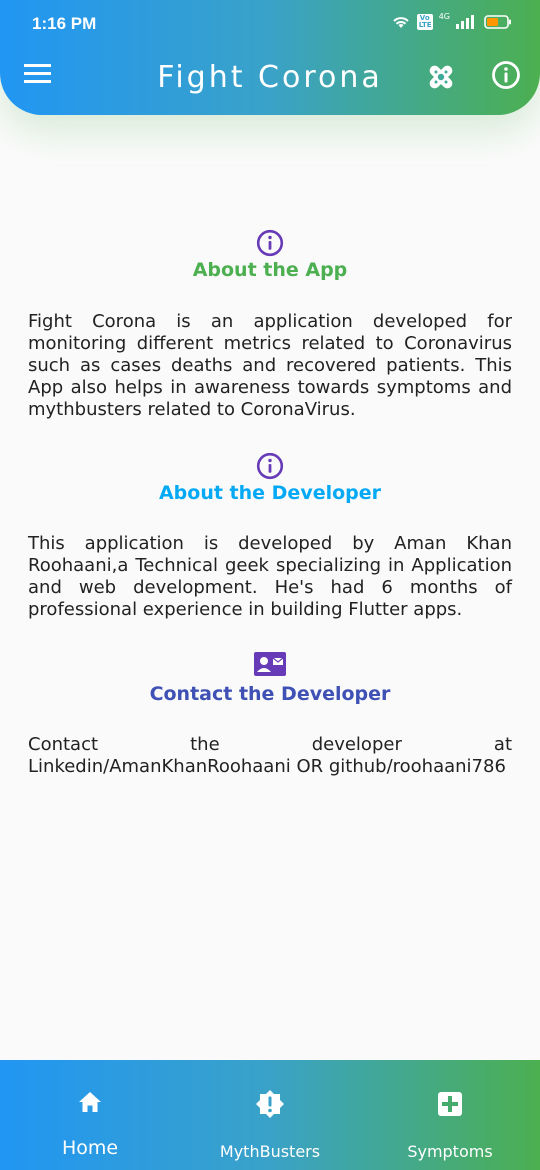  Describe the element at coordinates (270, 493) in the screenshot. I see `about-developer-title: About the Developer` at that location.